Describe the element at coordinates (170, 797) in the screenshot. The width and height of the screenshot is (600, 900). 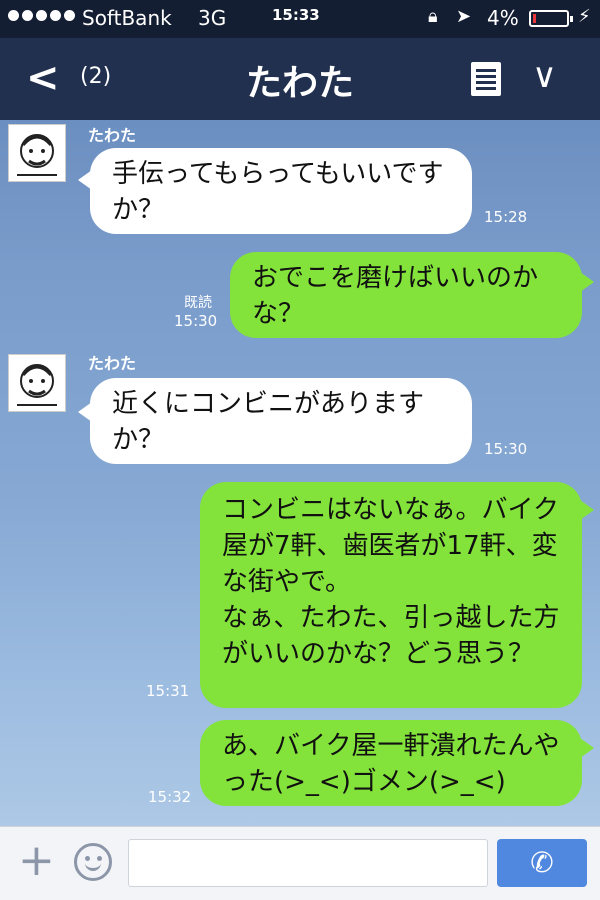
I see `message-time: 15:32` at that location.